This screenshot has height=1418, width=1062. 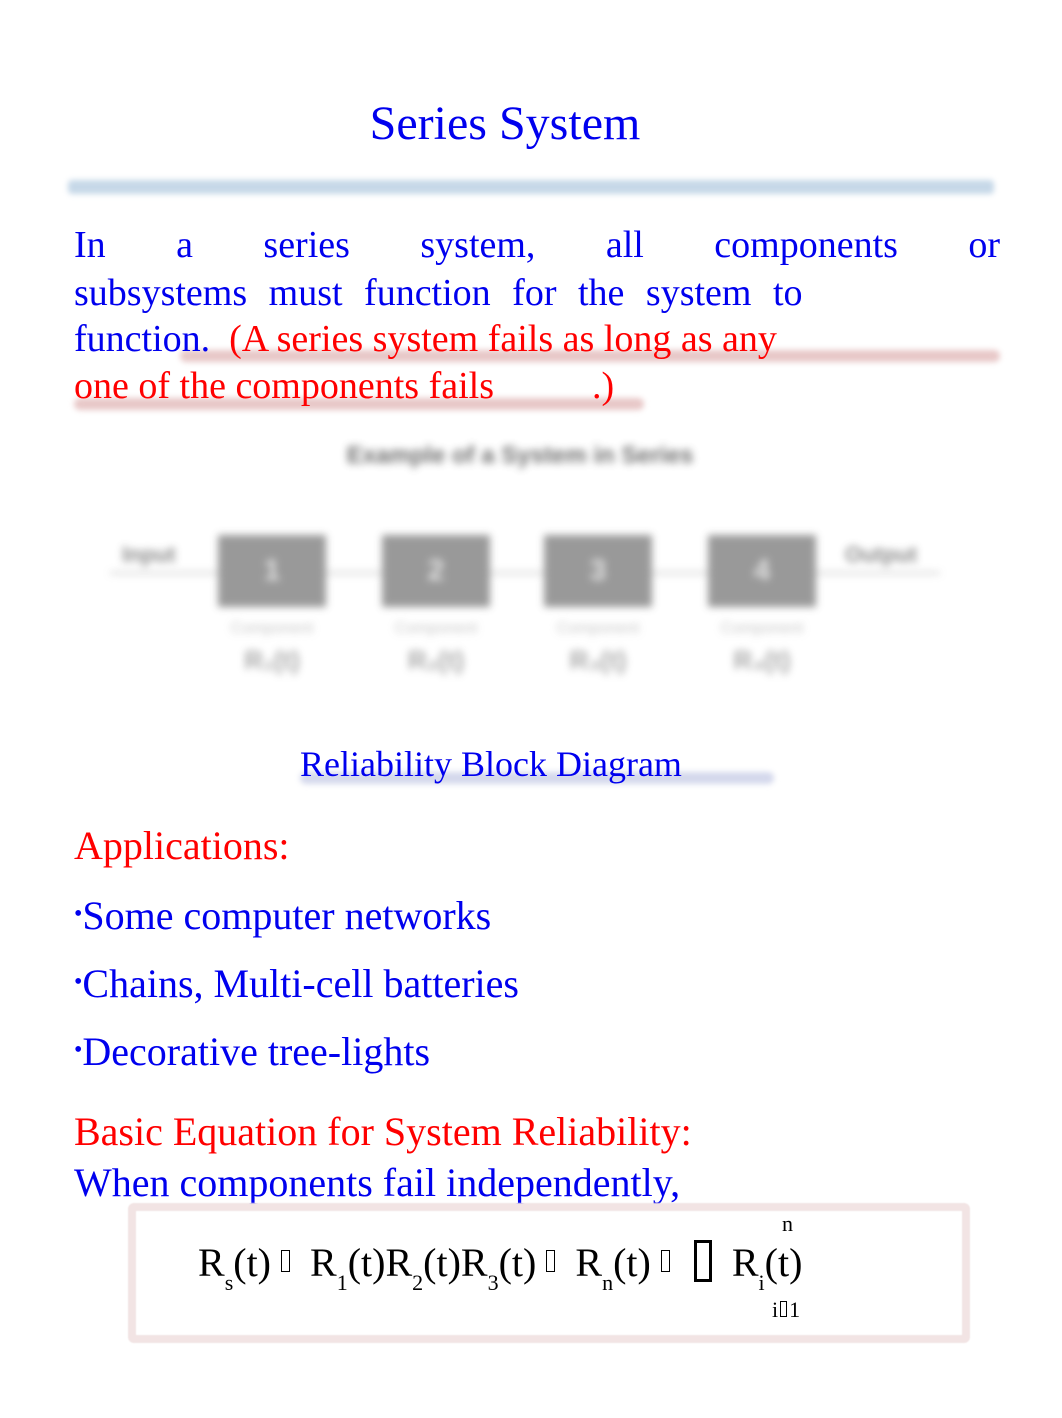 What do you see at coordinates (256, 1051) in the screenshot?
I see `application-text: Decorative tree-lights` at bounding box center [256, 1051].